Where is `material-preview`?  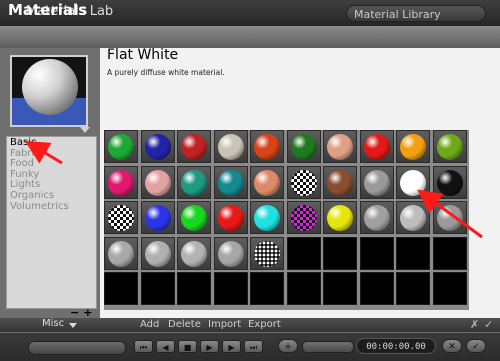
material-preview is located at coordinates (49, 91).